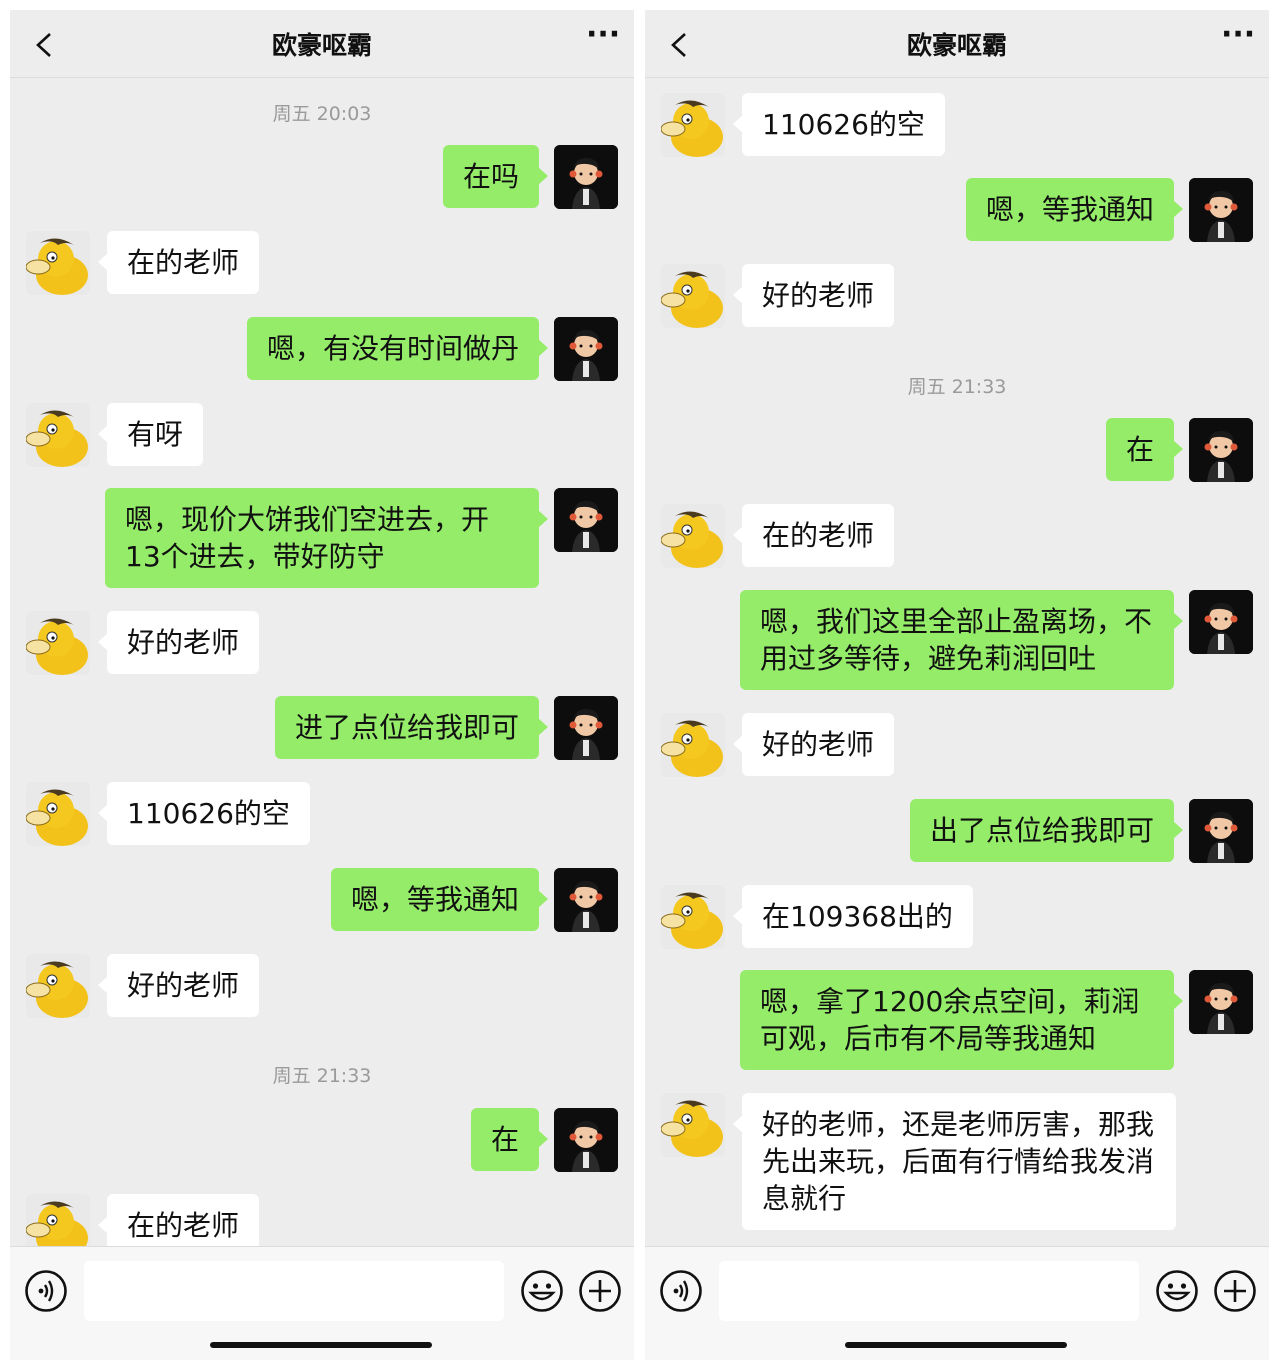 The width and height of the screenshot is (1280, 1368). I want to click on message-bubble: 出了点位给我即可, so click(1046, 830).